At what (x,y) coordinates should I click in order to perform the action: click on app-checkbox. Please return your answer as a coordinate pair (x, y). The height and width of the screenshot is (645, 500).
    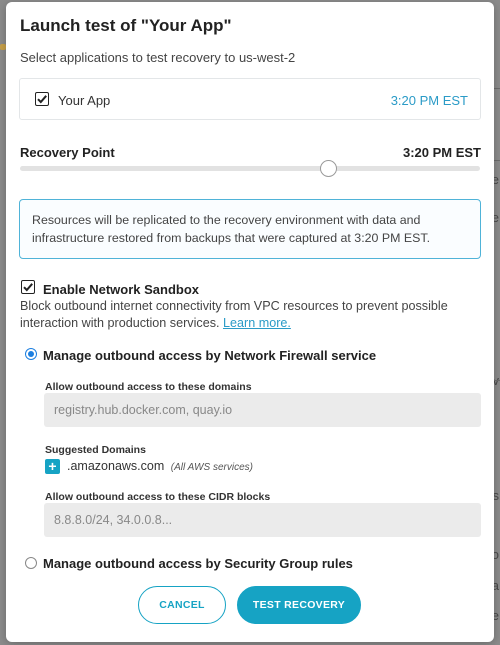
    Looking at the image, I should click on (42, 99).